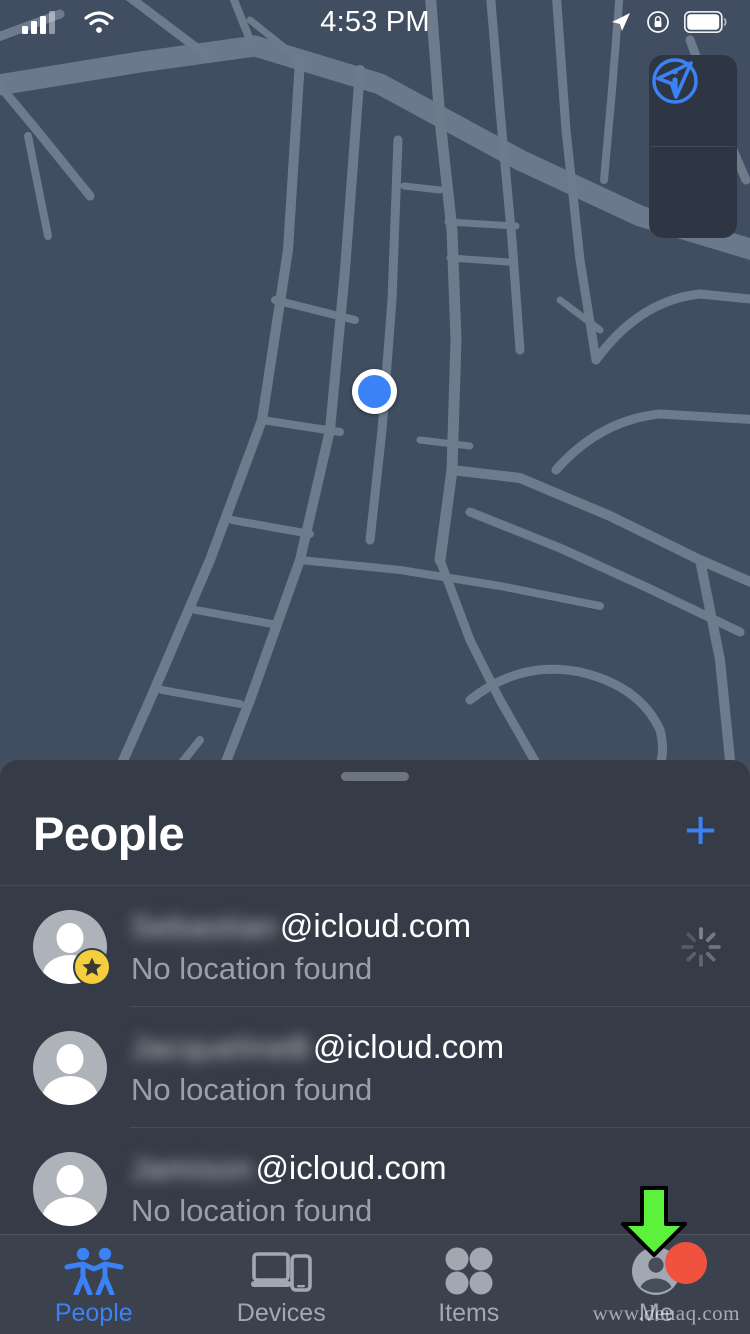 Image resolution: width=750 pixels, height=1334 pixels. What do you see at coordinates (375, 776) in the screenshot?
I see `sheet-grabber` at bounding box center [375, 776].